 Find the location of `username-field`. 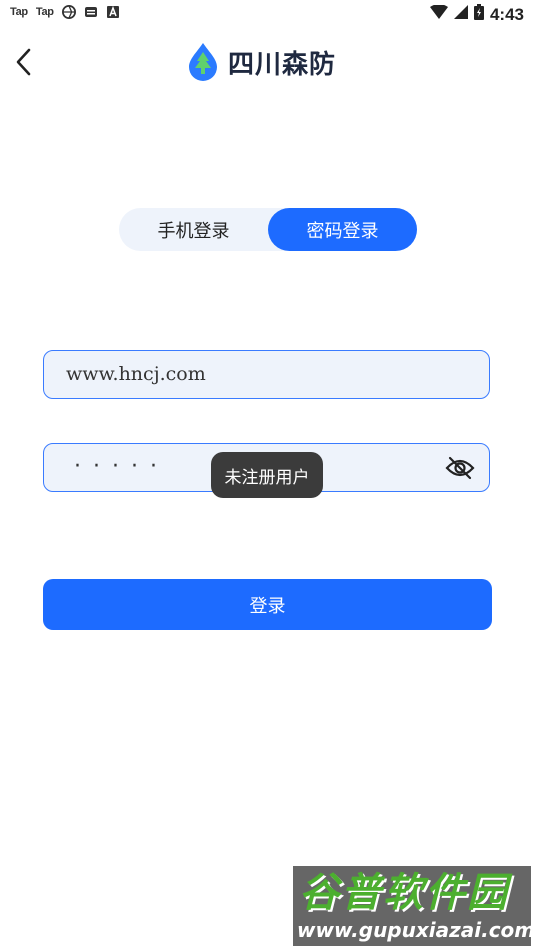

username-field is located at coordinates (266, 374).